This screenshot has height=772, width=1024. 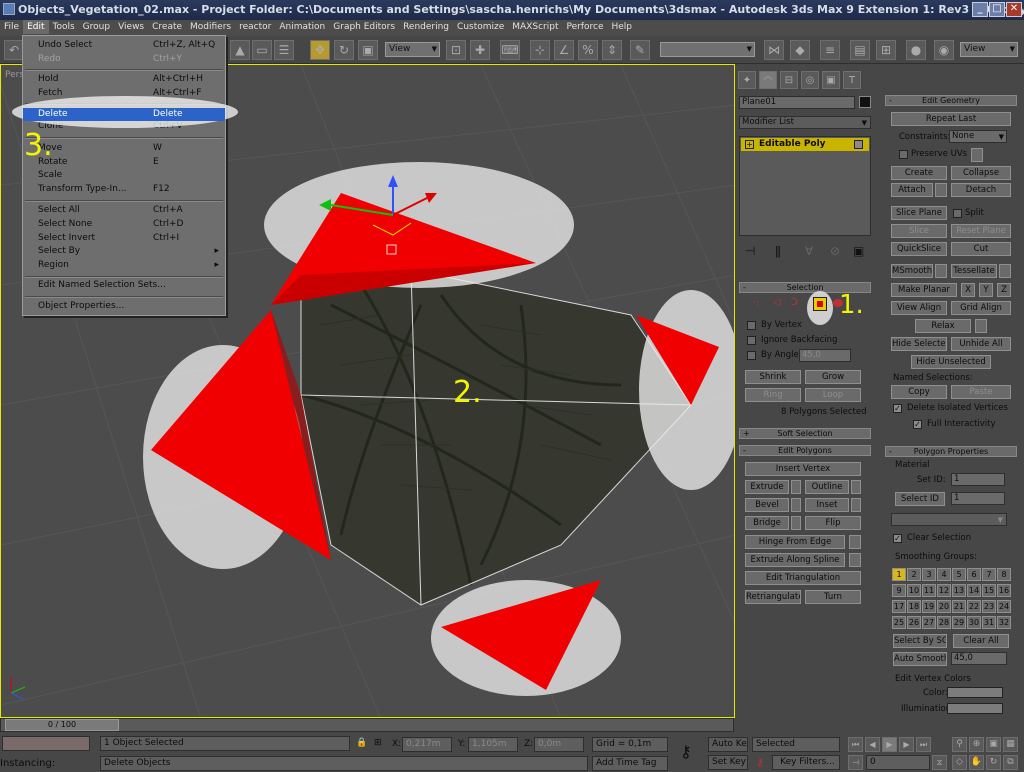 I want to click on select-id-spinner: 1, so click(x=978, y=498).